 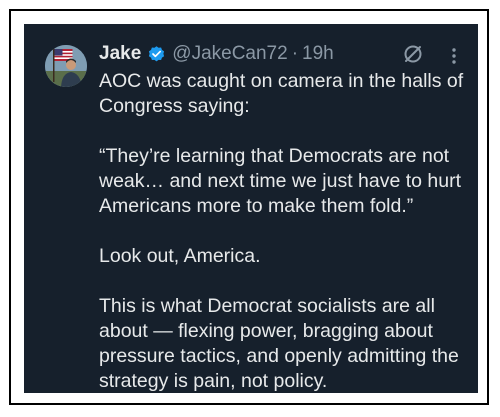 I want to click on tweet-paragraph: Look out, America., so click(x=180, y=256).